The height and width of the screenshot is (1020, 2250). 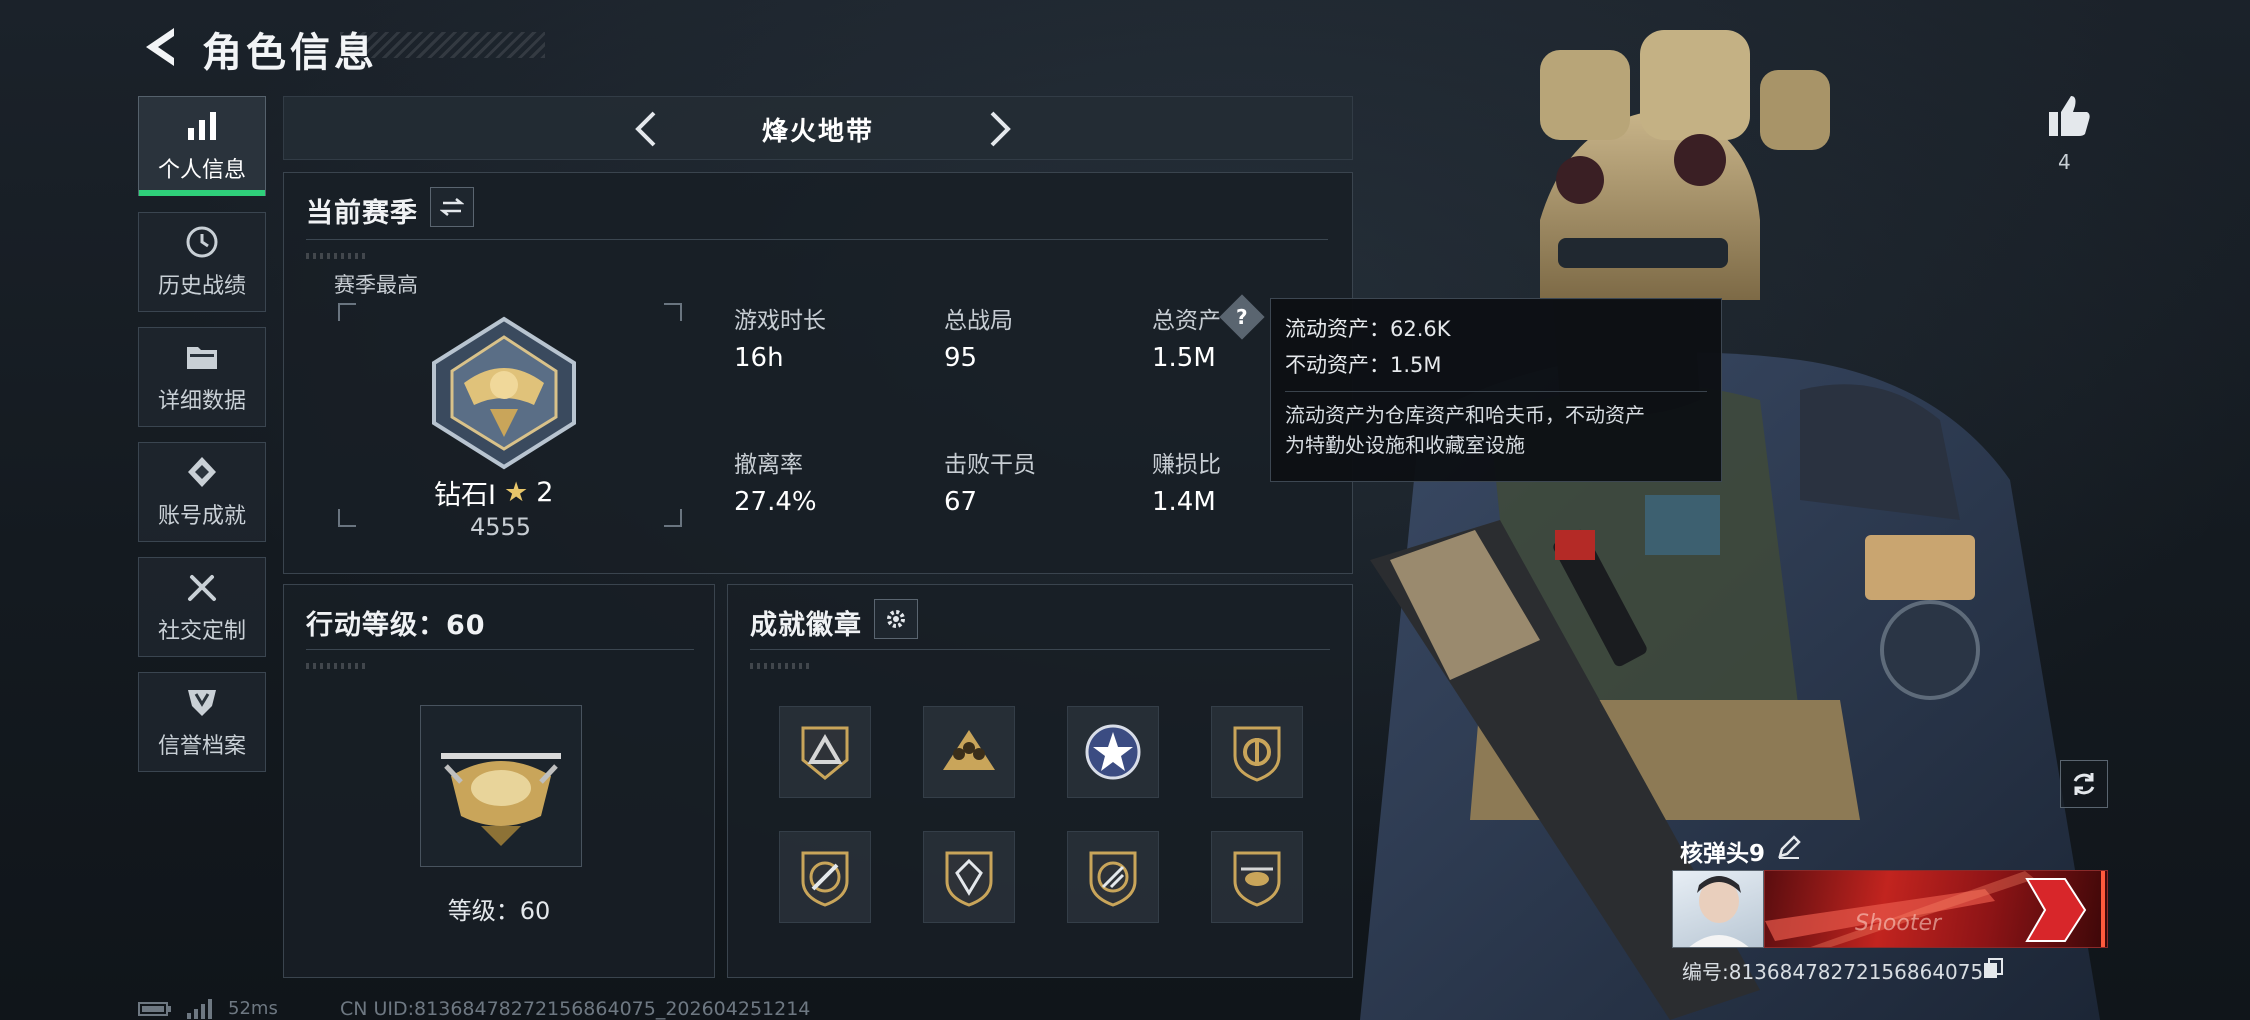 I want to click on footer-cn-uid: CN UID:81368478272156864075_202604251214, so click(x=575, y=1009).